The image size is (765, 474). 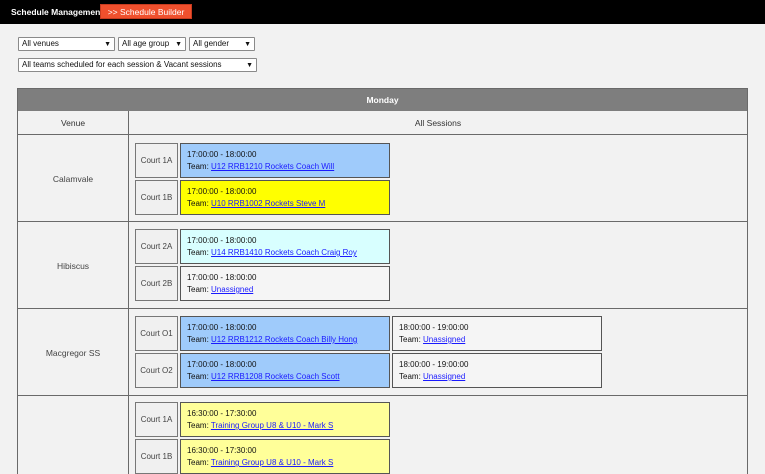 What do you see at coordinates (73, 179) in the screenshot?
I see `venue-name: Calamvale` at bounding box center [73, 179].